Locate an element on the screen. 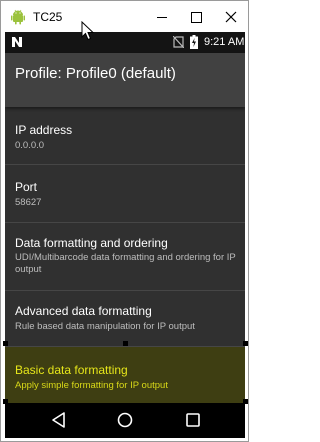 The height and width of the screenshot is (442, 320). status-bar: 9:21 AM is located at coordinates (125, 42).